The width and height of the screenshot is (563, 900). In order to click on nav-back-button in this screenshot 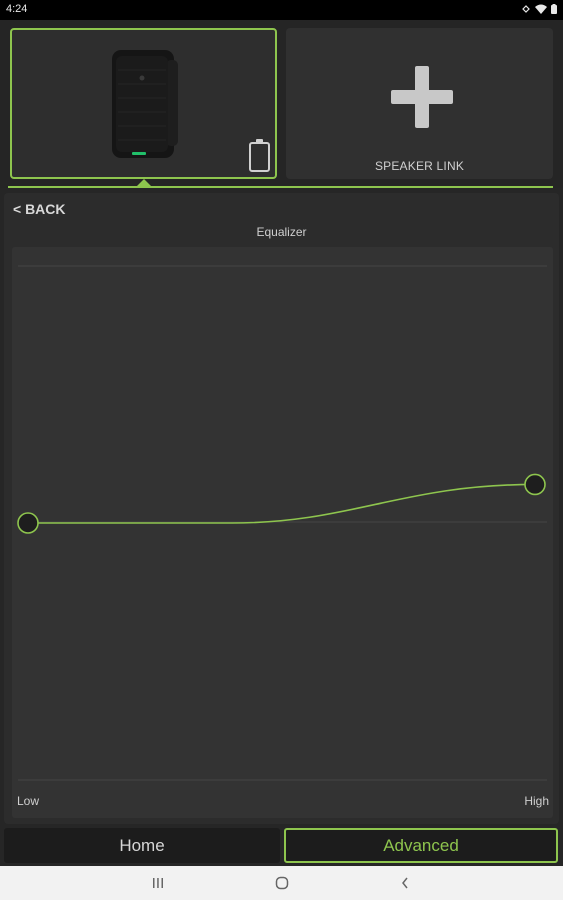, I will do `click(405, 883)`.